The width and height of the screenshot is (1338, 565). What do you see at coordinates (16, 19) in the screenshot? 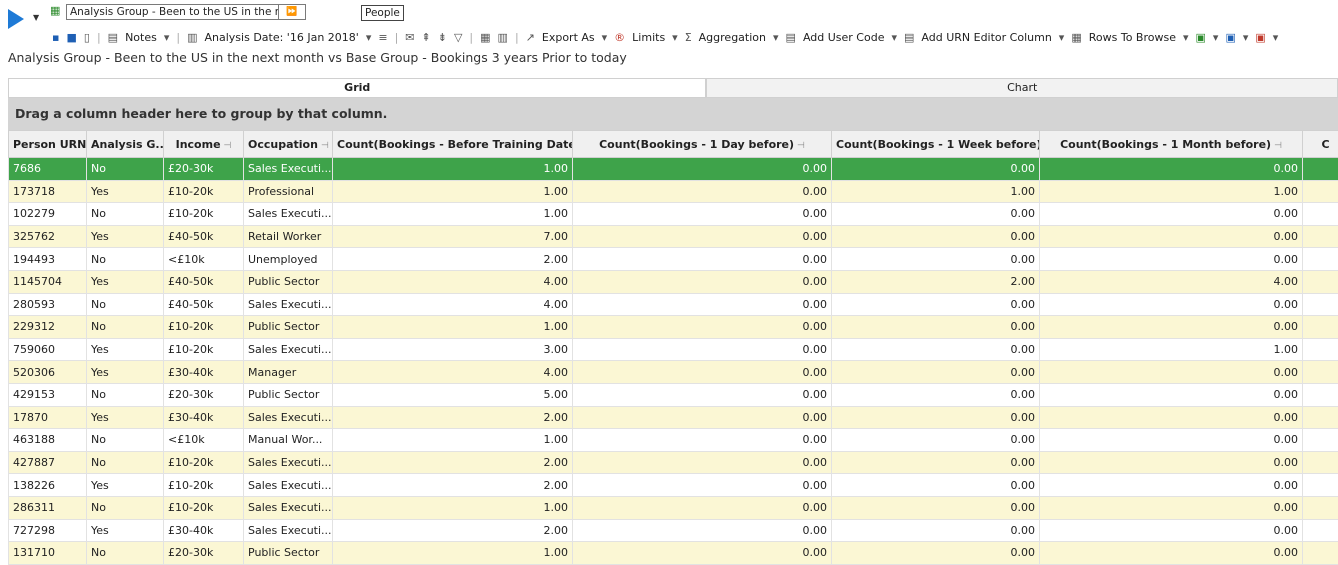
I see `run-analysis-icon` at bounding box center [16, 19].